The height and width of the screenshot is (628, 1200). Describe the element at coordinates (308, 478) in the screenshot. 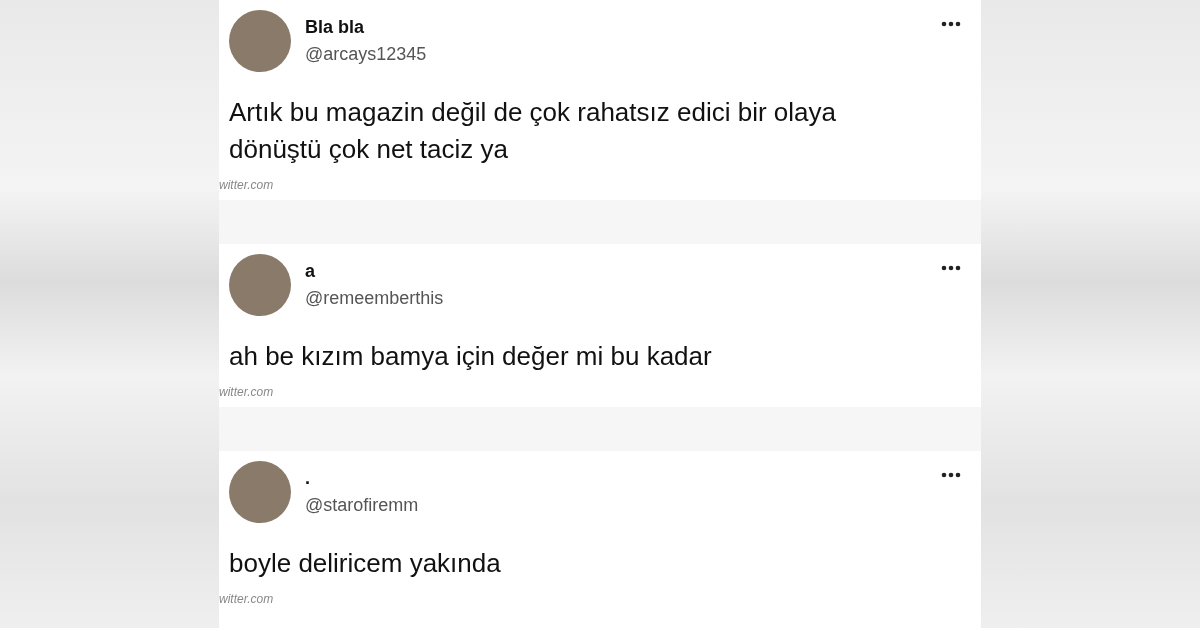

I see `display-name: .` at that location.